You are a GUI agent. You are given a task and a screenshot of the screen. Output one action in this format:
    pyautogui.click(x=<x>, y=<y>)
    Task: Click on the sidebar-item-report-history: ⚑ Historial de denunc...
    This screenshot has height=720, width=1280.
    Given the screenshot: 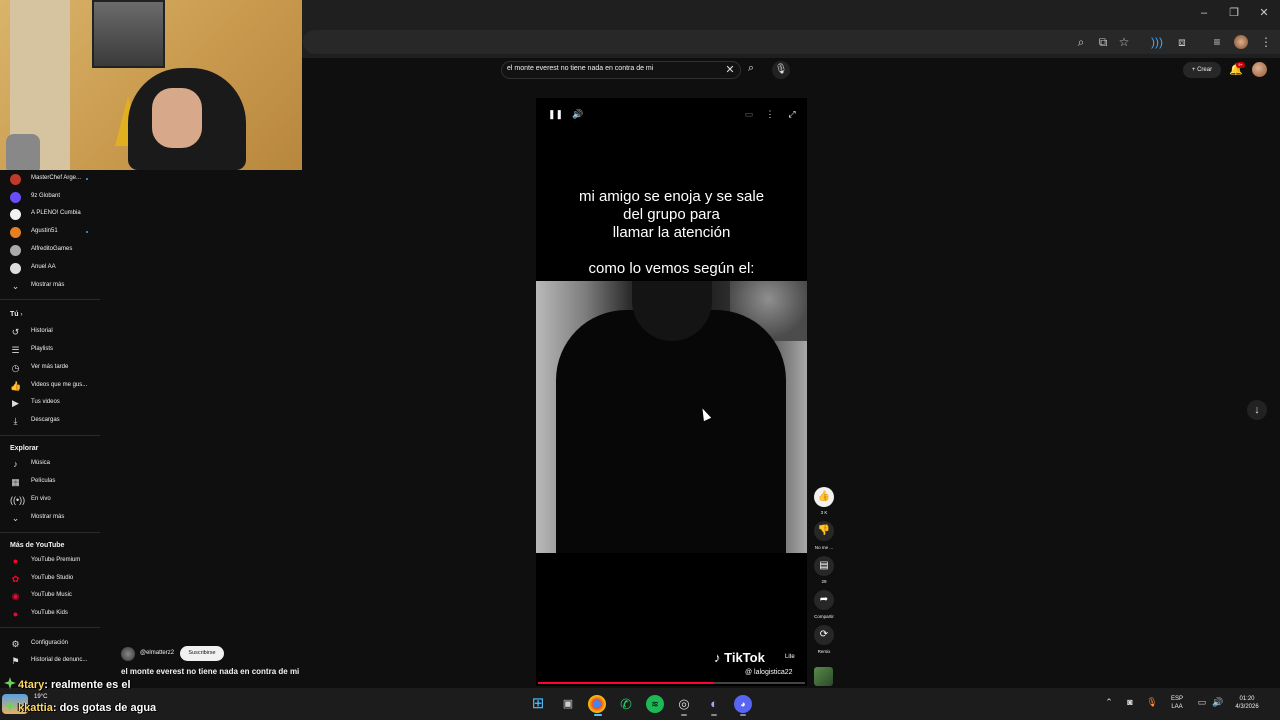 What is the action you would take?
    pyautogui.click(x=50, y=661)
    